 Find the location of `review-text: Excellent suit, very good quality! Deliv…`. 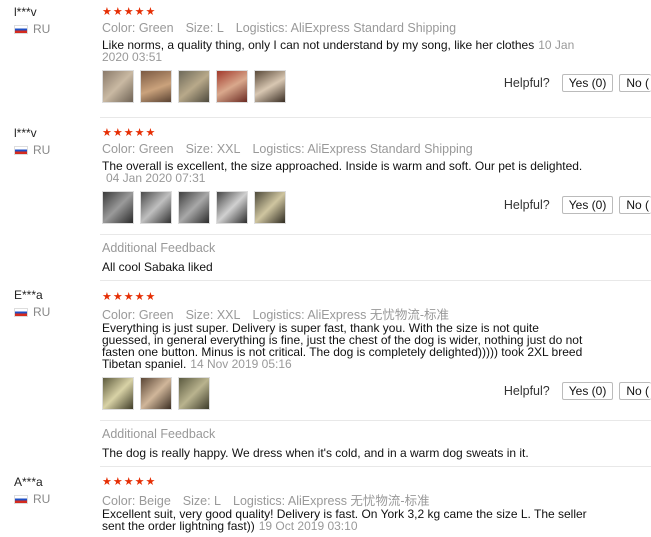

review-text: Excellent suit, very good quality! Deliv… is located at coordinates (344, 520).